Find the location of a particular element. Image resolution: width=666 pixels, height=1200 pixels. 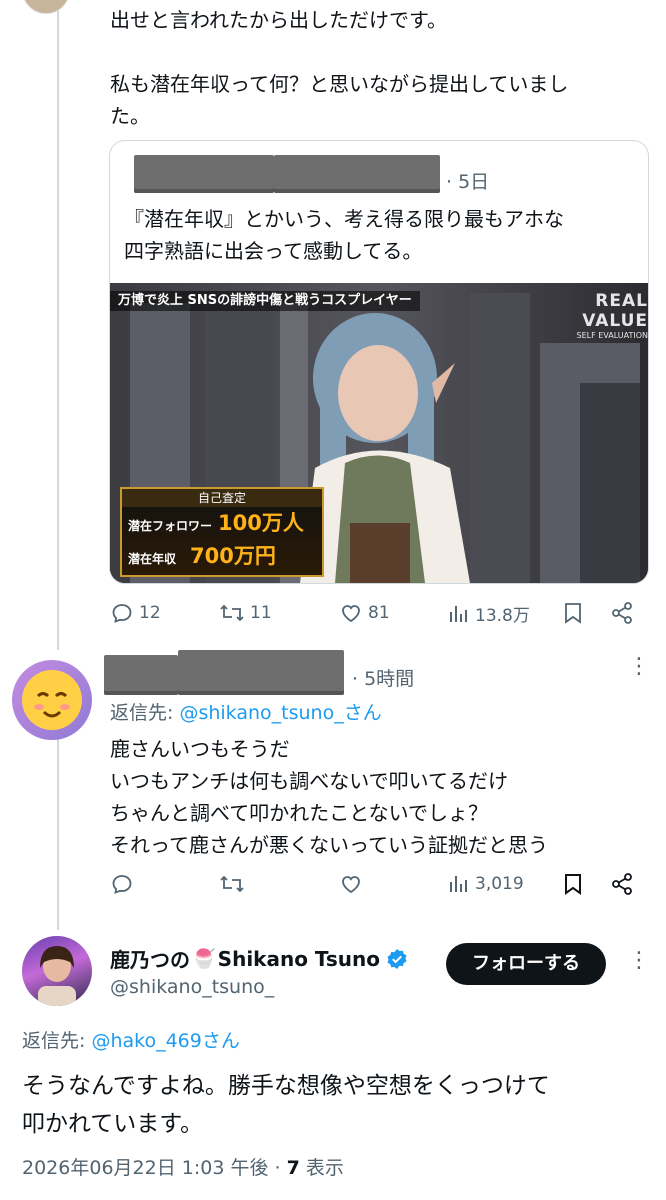

tweet-meta: 2026年06月22日 1:03 午後 · 7 表示 is located at coordinates (183, 1166).